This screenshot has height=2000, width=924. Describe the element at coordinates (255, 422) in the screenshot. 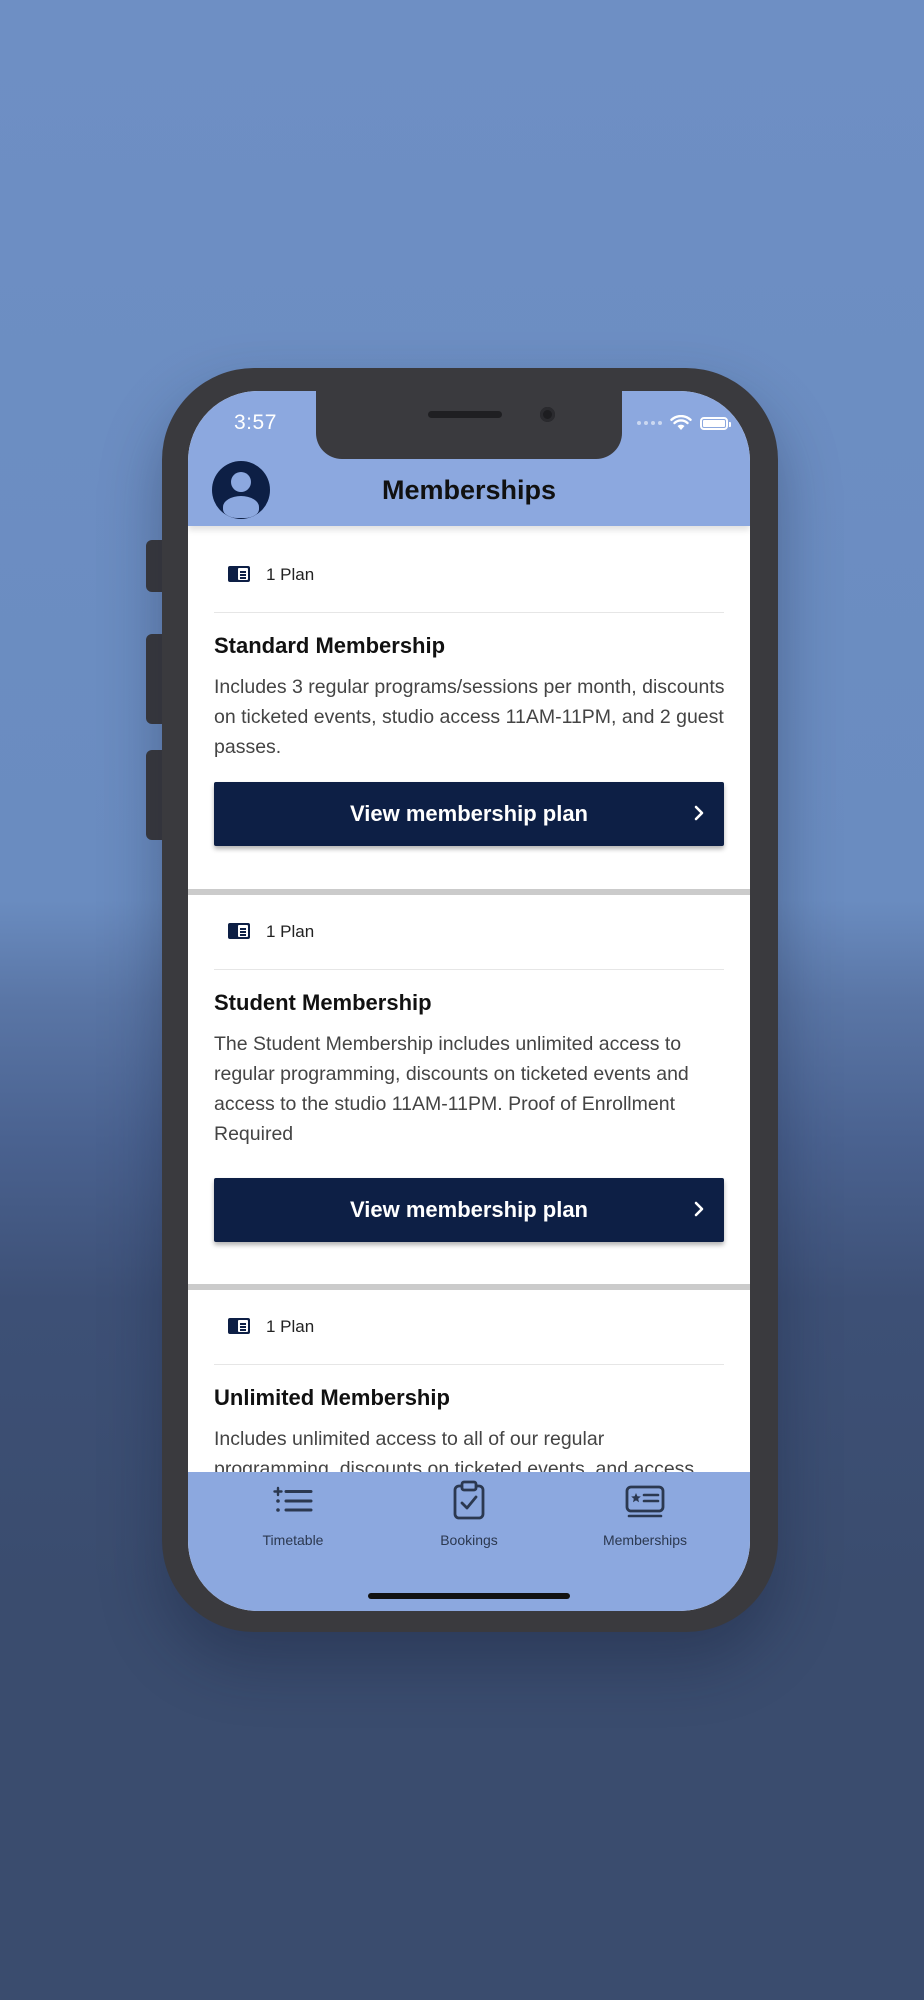

I see `status-time: 3:57` at that location.